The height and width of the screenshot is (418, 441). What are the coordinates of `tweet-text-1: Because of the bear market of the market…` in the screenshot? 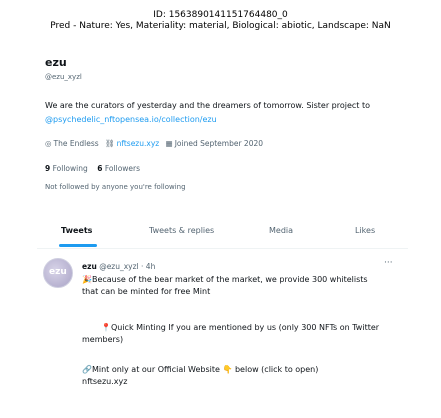 It's located at (229, 279).